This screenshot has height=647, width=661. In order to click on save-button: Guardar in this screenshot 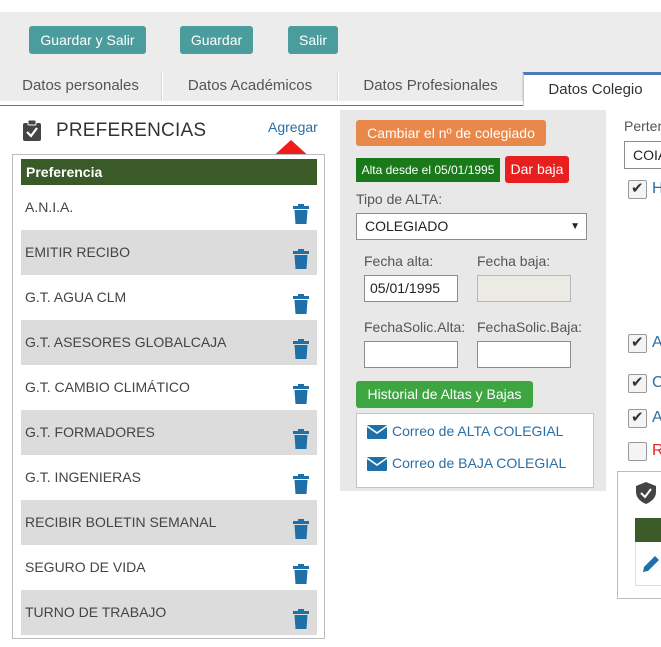, I will do `click(216, 40)`.